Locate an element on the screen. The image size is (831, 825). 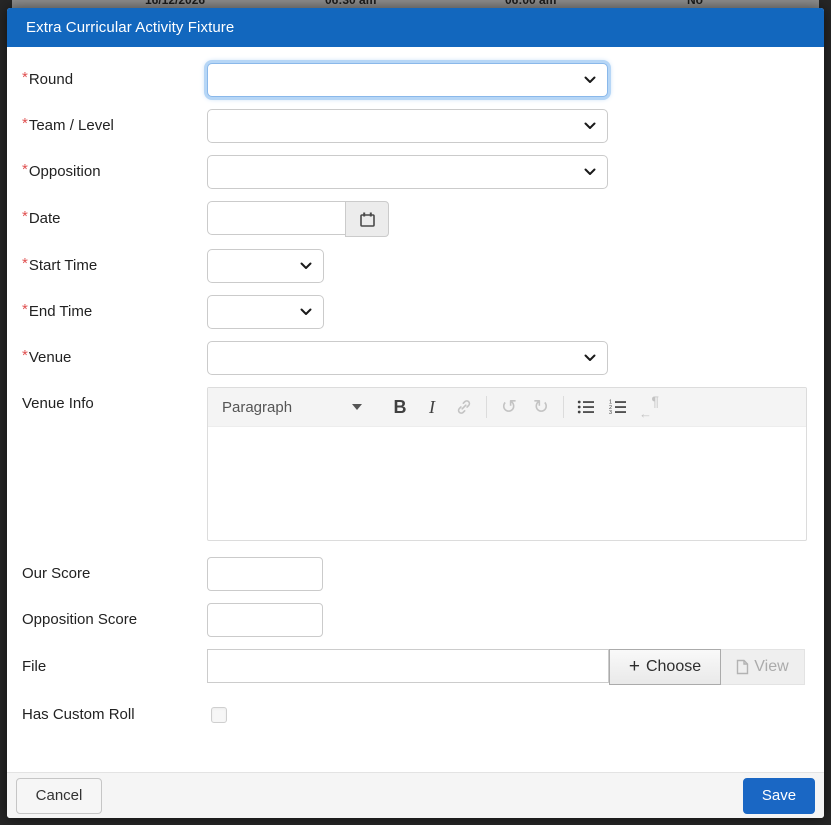
undo-button: ↺ is located at coordinates (509, 407).